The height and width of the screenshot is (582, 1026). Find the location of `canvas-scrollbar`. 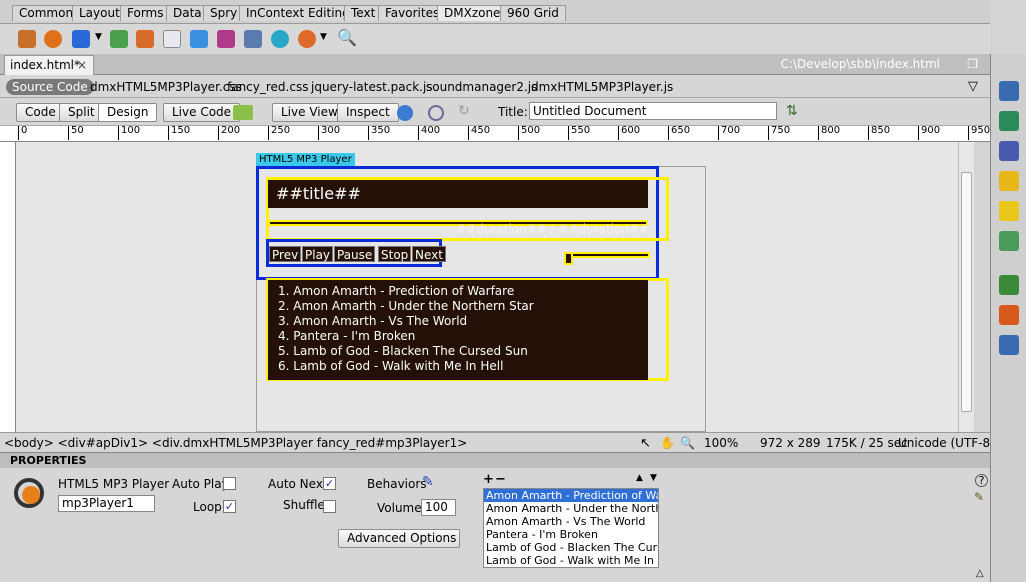

canvas-scrollbar is located at coordinates (966, 287).